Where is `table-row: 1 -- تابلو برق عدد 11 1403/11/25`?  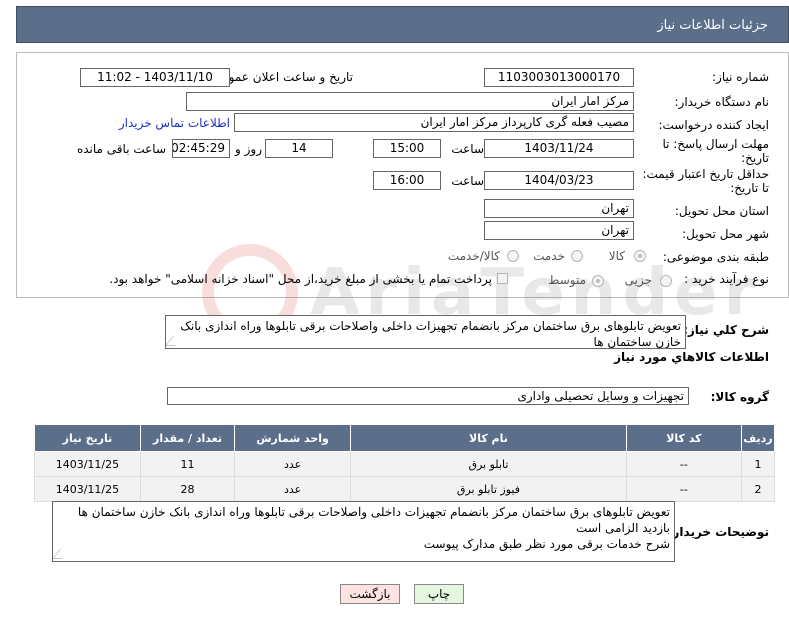
table-row: 1 -- تابلو برق عدد 11 1403/11/25 is located at coordinates (404, 464).